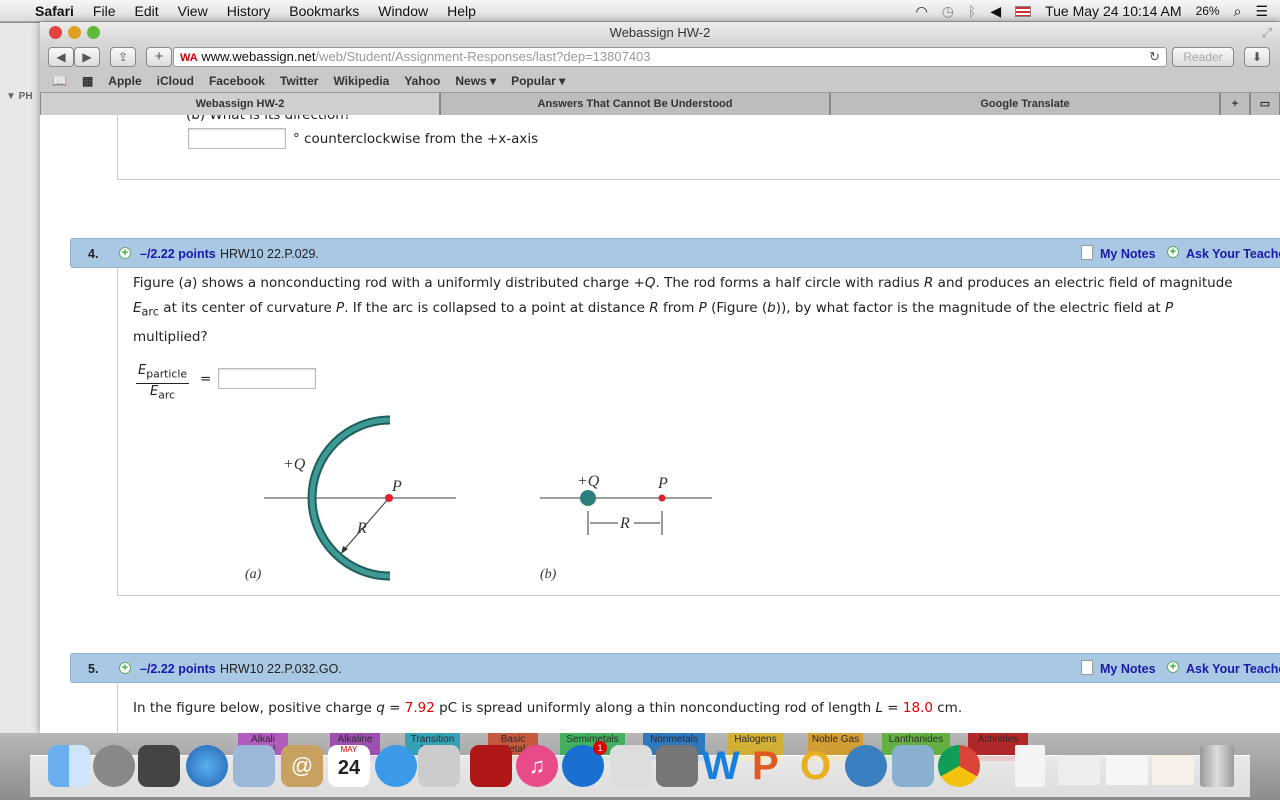 Image resolution: width=1280 pixels, height=800 pixels. Describe the element at coordinates (207, 766) in the screenshot. I see `safari-icon` at that location.